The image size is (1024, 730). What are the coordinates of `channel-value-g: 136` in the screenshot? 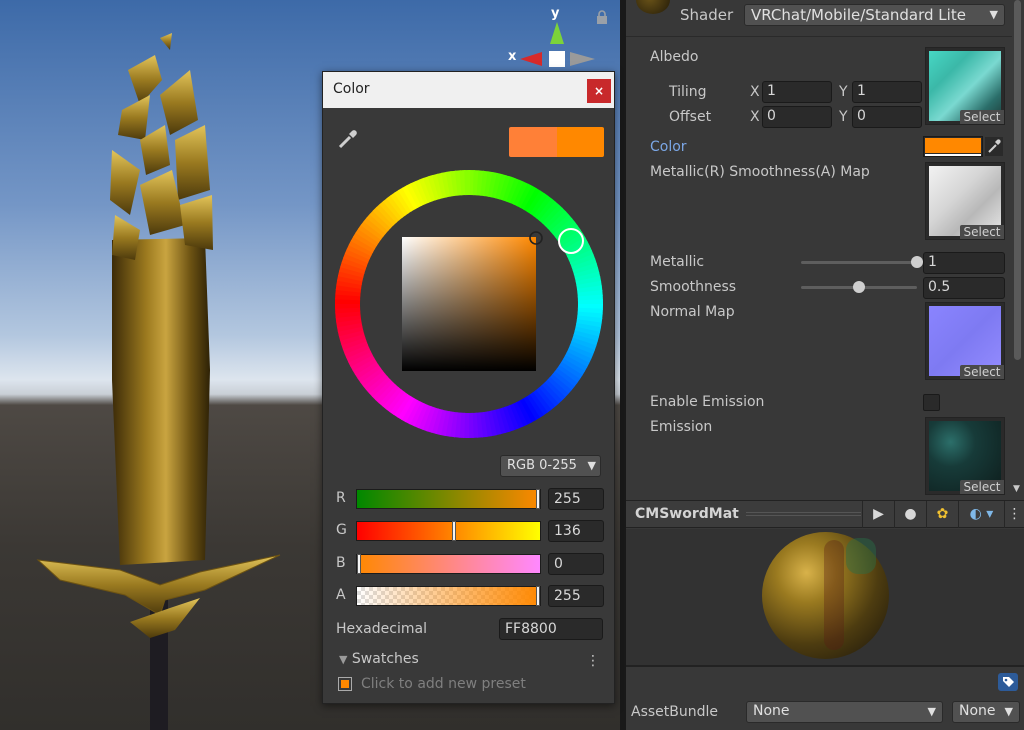 It's located at (576, 531).